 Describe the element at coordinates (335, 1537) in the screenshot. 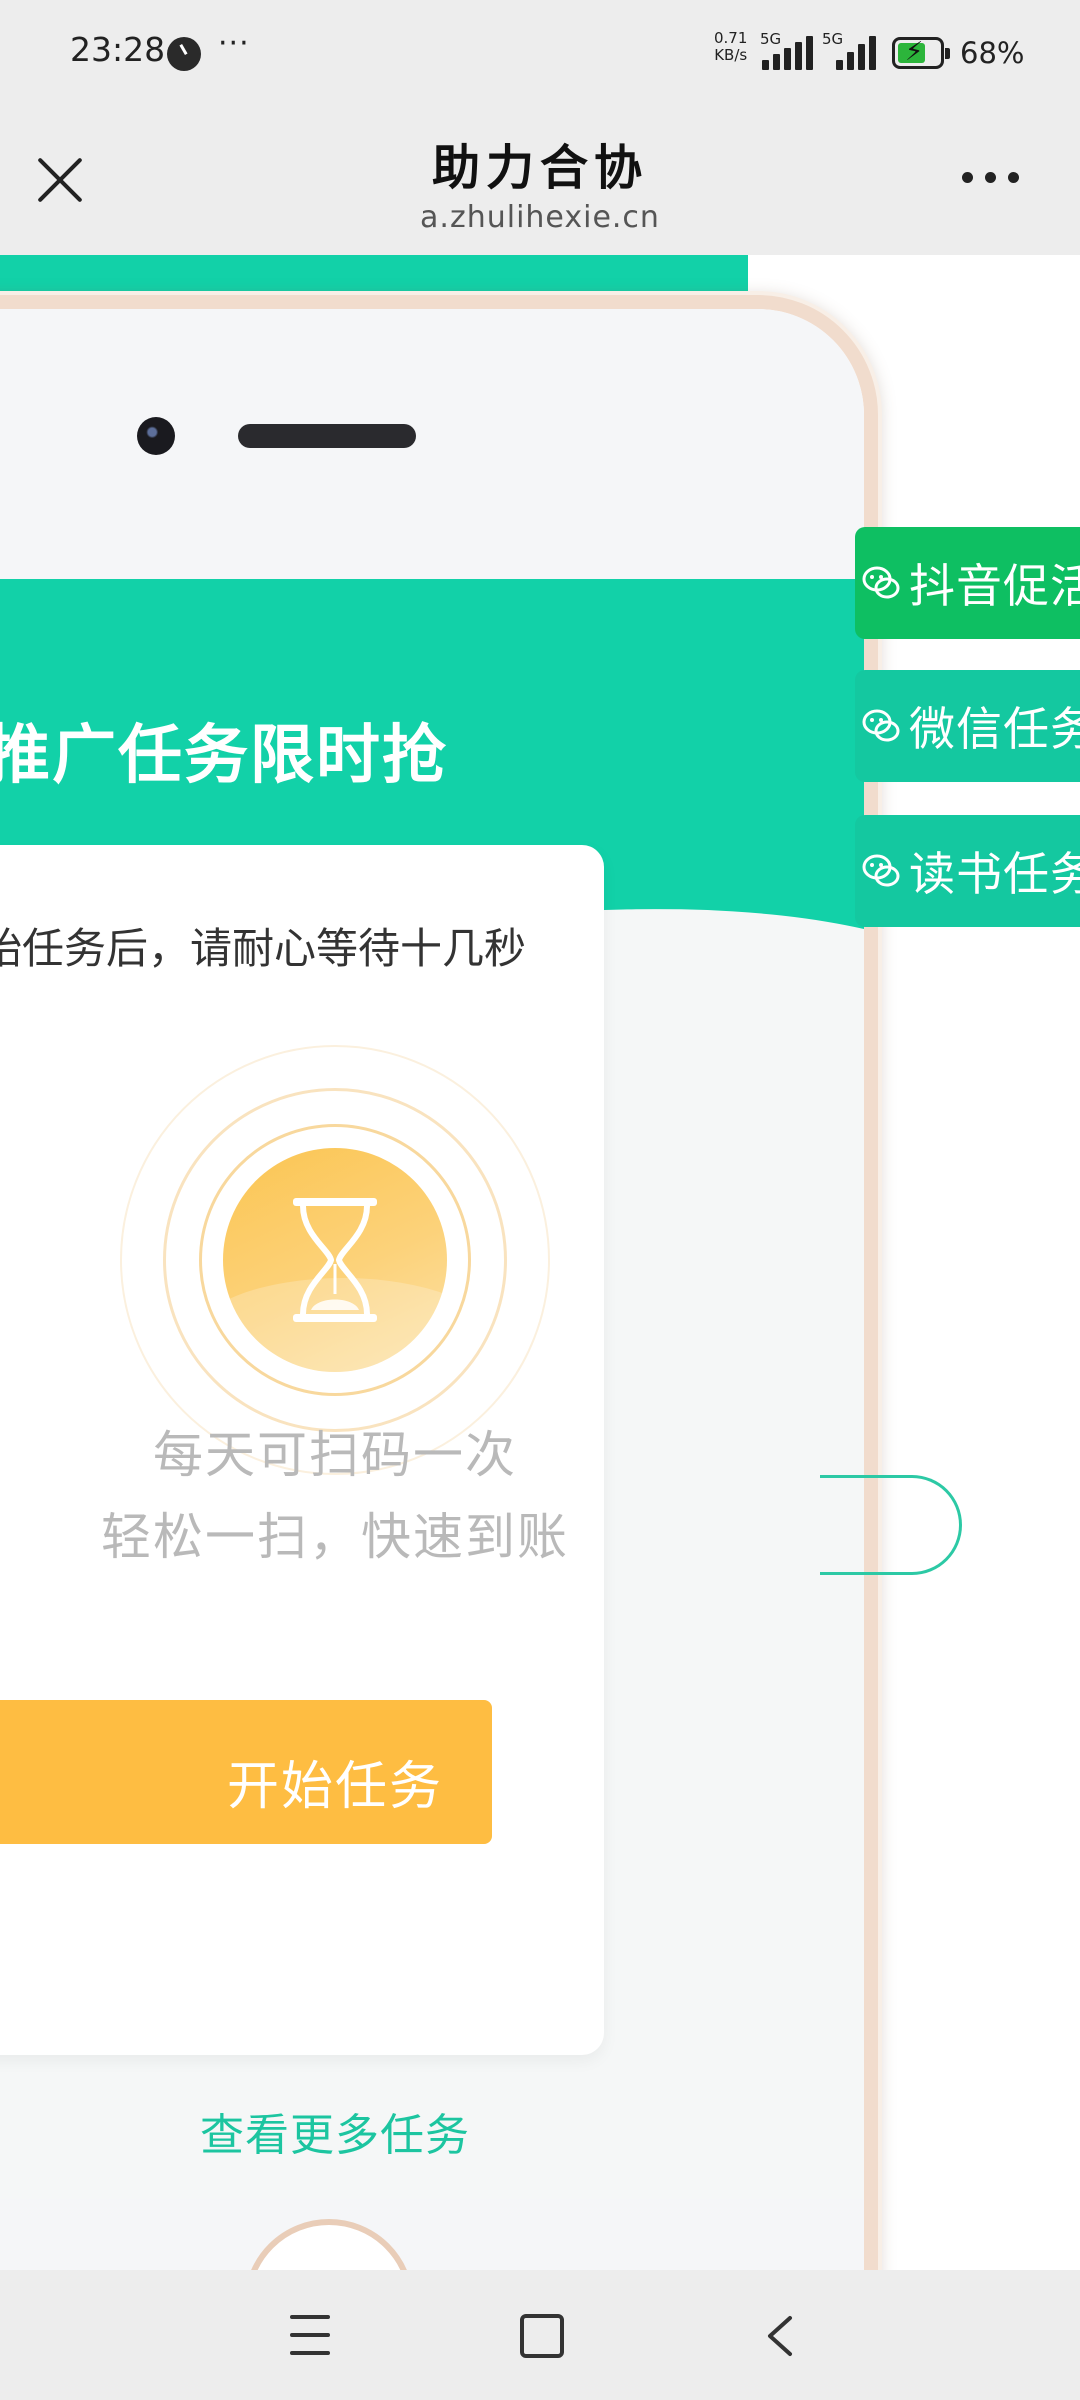

I see `scan-fast-text: 轻松一扫，快速到账` at that location.